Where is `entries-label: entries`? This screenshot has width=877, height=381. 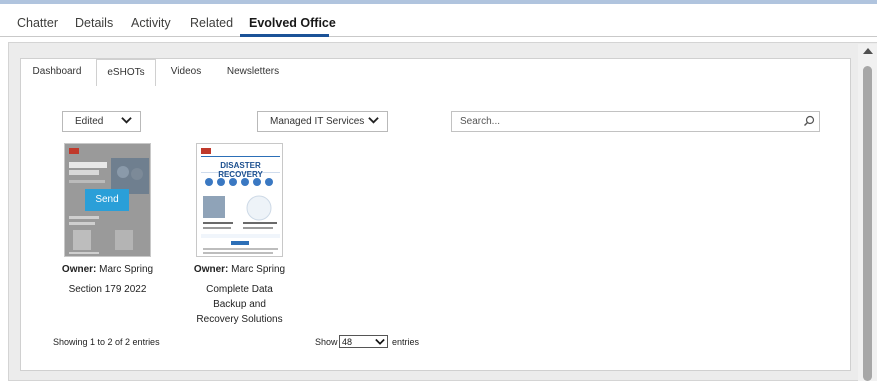
entries-label: entries is located at coordinates (406, 342).